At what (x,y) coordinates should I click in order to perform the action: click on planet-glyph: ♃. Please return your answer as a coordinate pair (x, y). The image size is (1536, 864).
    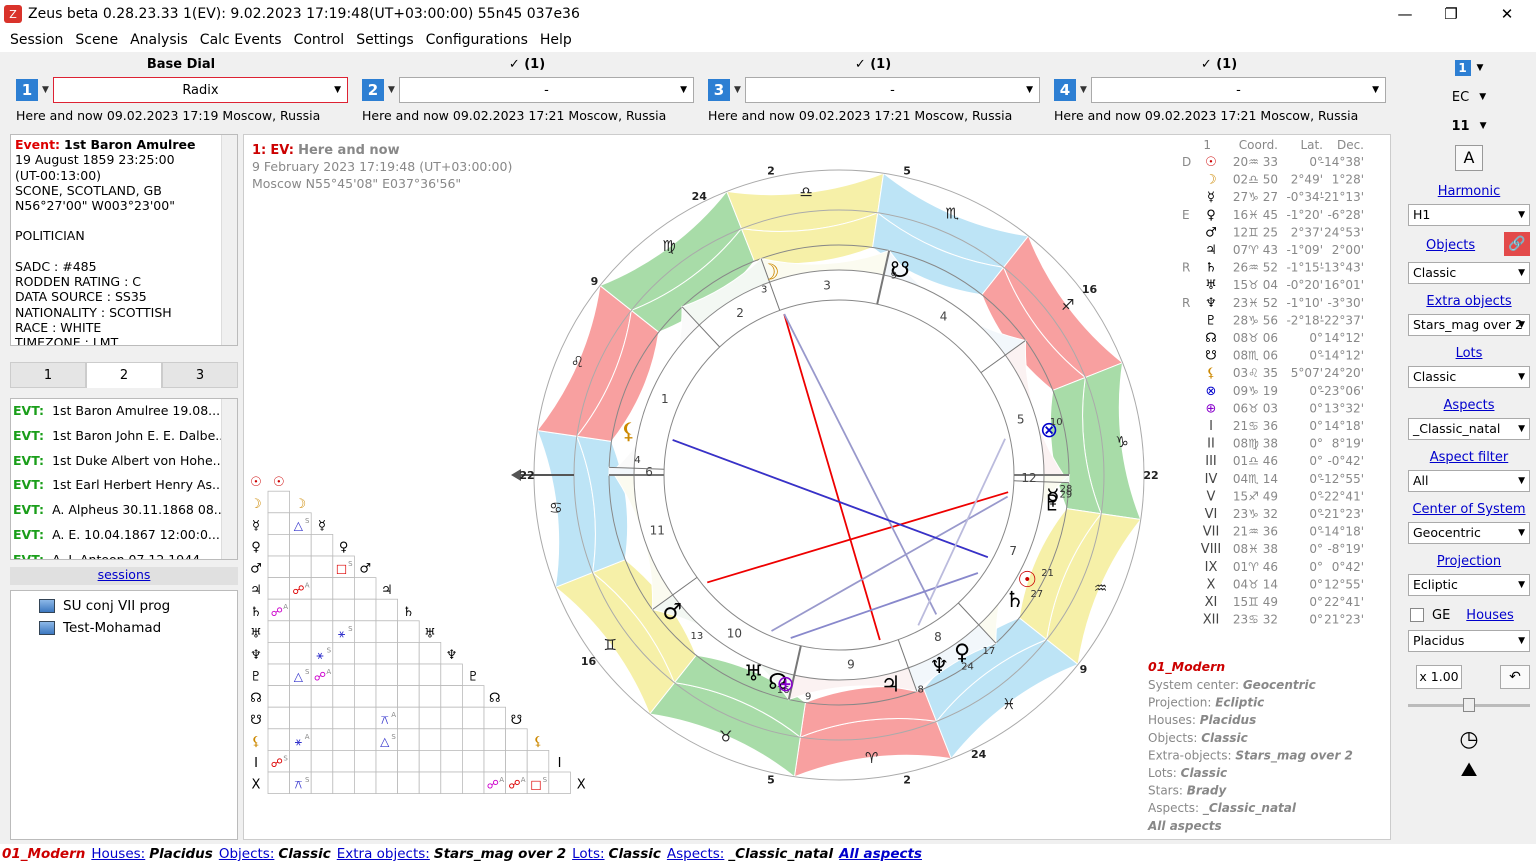
    Looking at the image, I should click on (891, 685).